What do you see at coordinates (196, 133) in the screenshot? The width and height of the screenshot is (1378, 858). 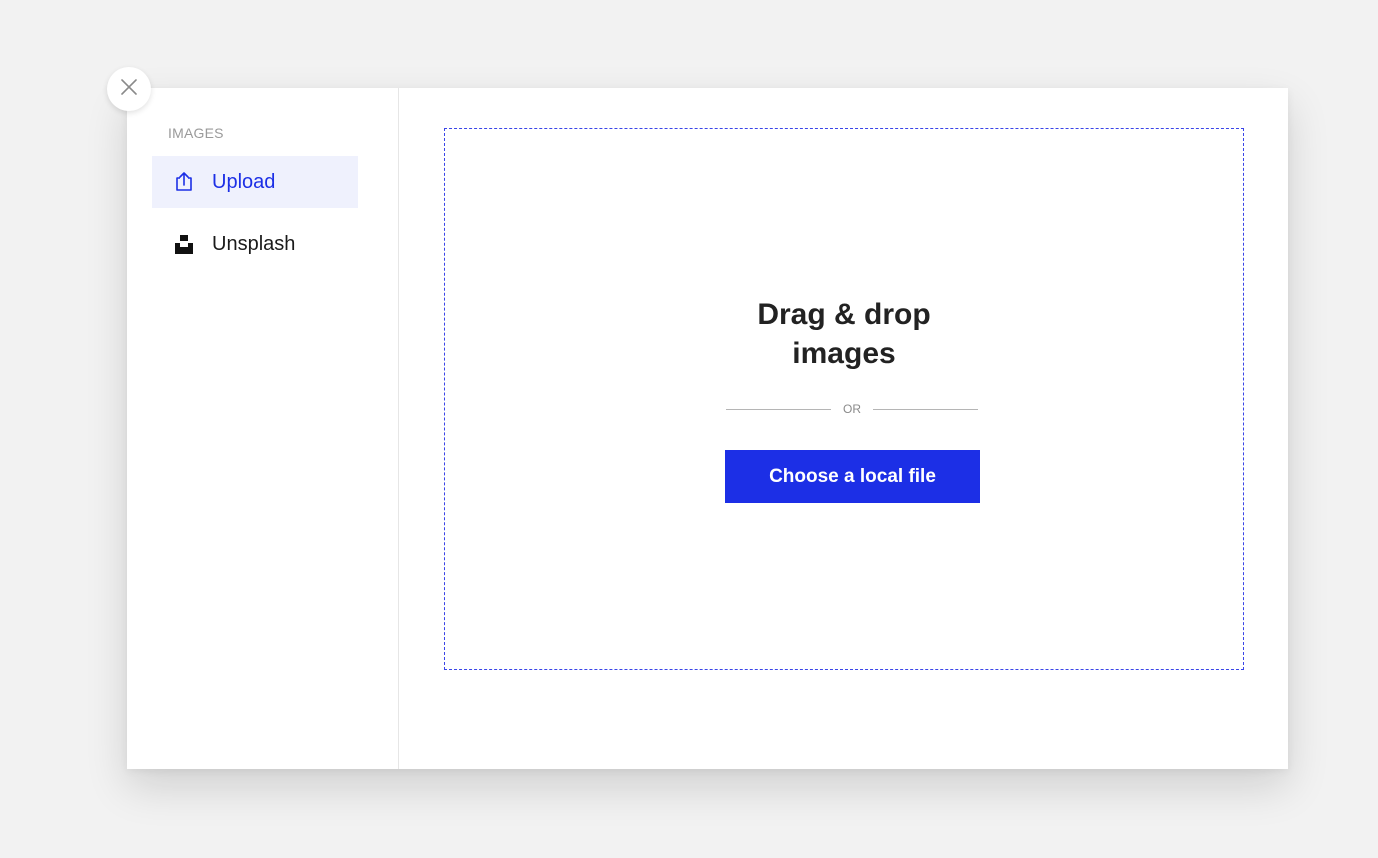 I see `sidebar-section-label: IMAGES` at bounding box center [196, 133].